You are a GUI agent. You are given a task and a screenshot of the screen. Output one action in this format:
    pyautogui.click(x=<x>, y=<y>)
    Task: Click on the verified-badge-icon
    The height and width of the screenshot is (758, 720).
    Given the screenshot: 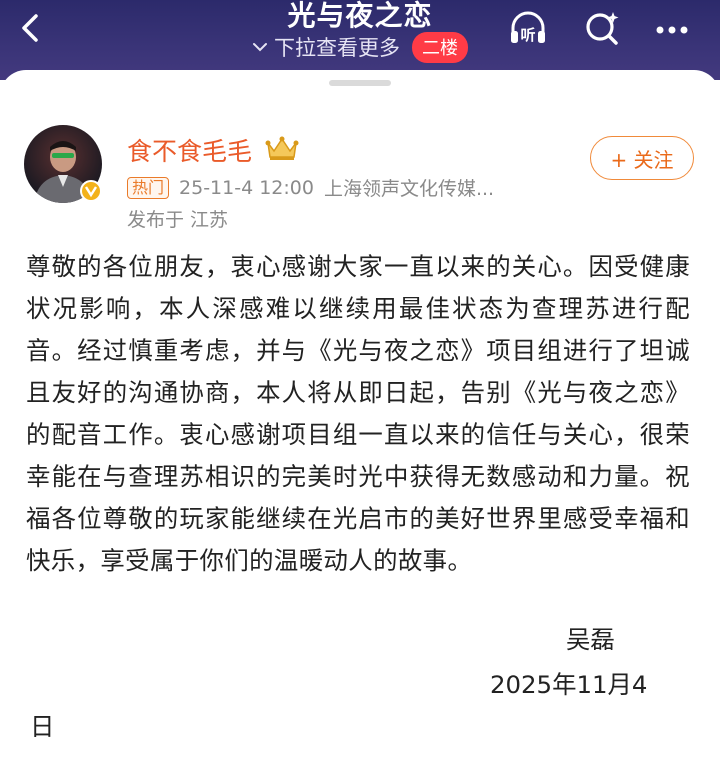 What is the action you would take?
    pyautogui.click(x=91, y=191)
    